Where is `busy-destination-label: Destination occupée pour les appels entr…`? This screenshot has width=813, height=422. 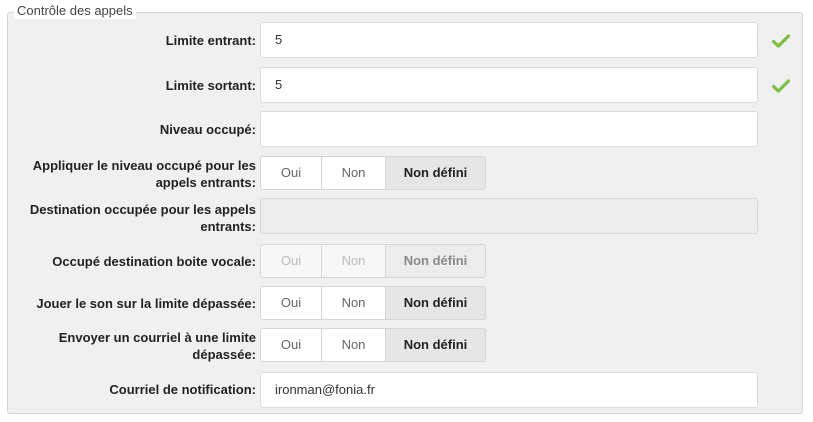 busy-destination-label: Destination occupée pour les appels entr… is located at coordinates (131, 218).